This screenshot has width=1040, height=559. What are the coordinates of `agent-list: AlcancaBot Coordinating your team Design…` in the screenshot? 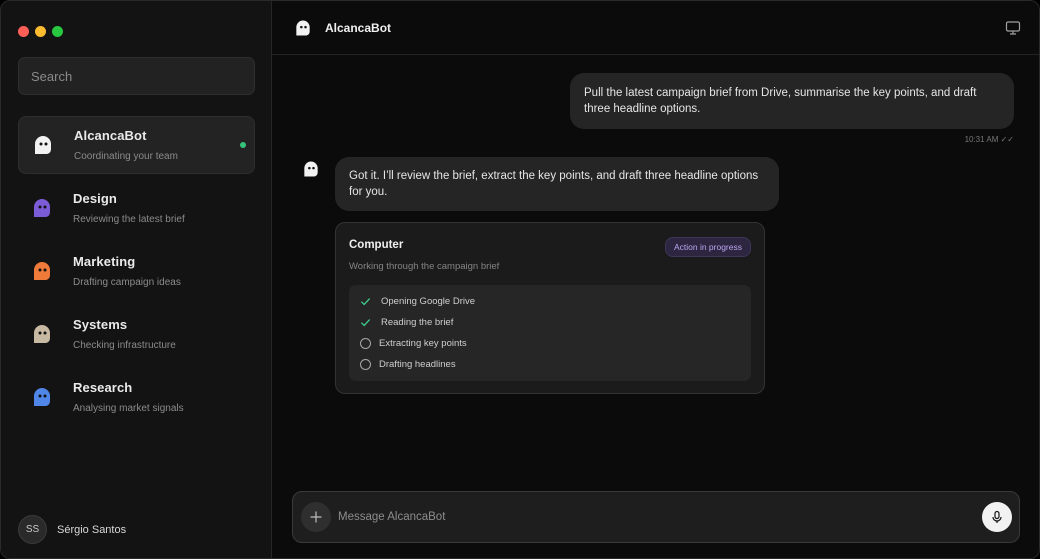 It's located at (136, 273).